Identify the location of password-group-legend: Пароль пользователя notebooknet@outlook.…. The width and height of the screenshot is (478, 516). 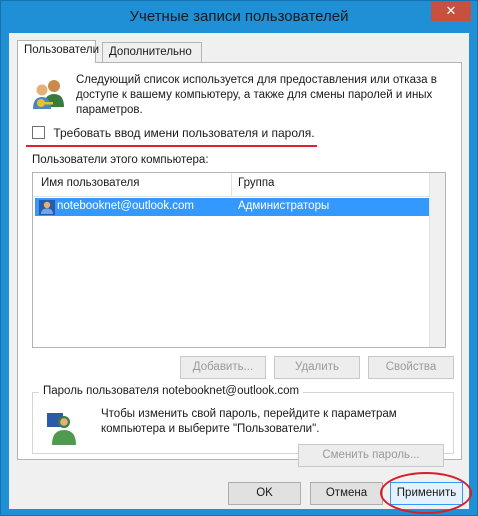
(171, 391).